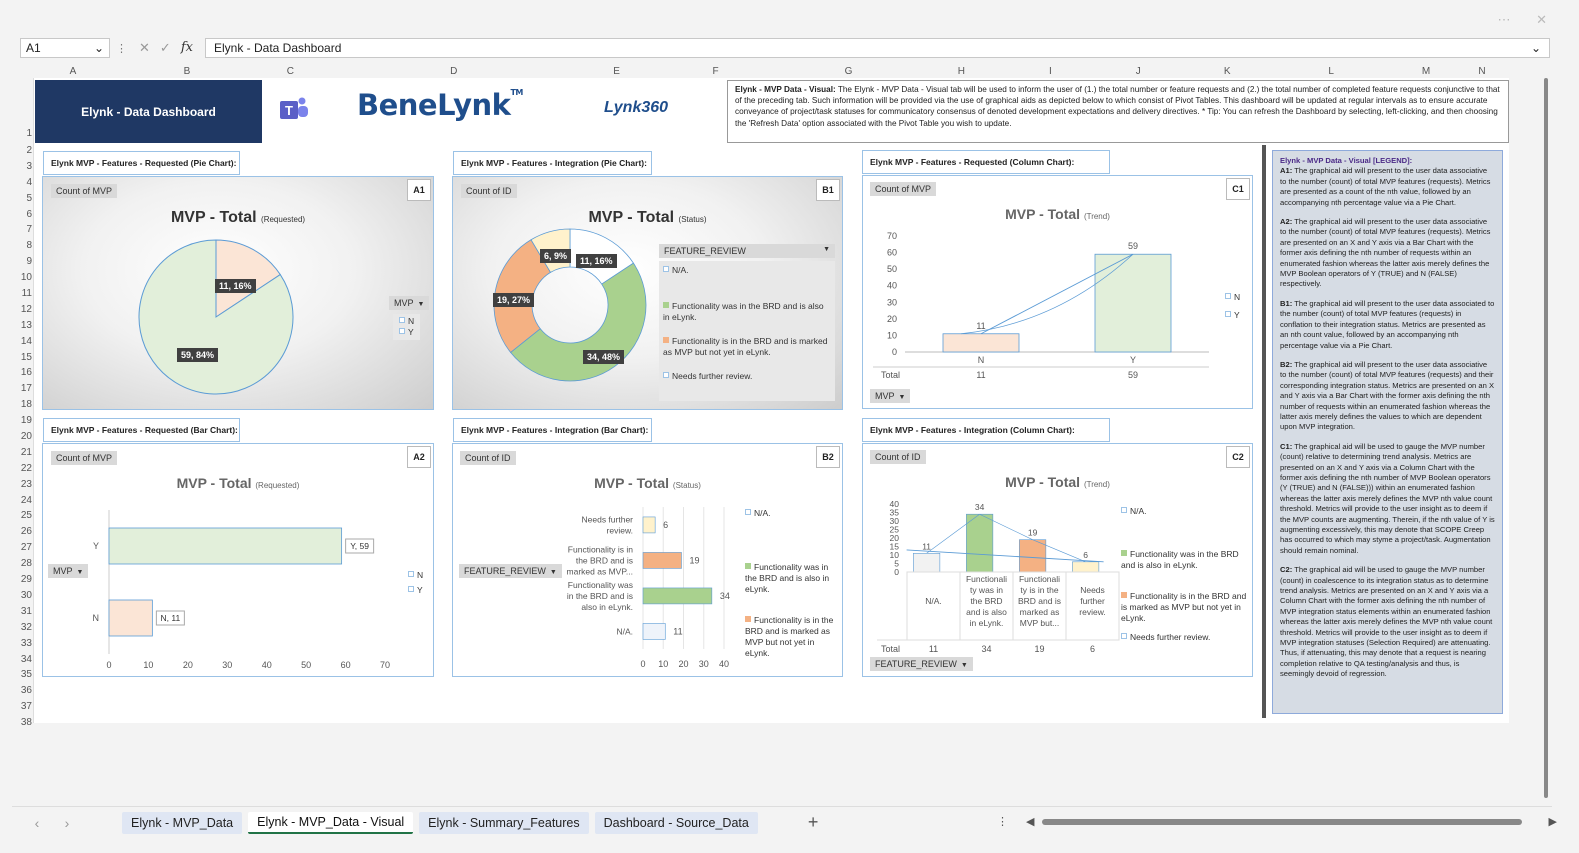  I want to click on column-header: E, so click(617, 72).